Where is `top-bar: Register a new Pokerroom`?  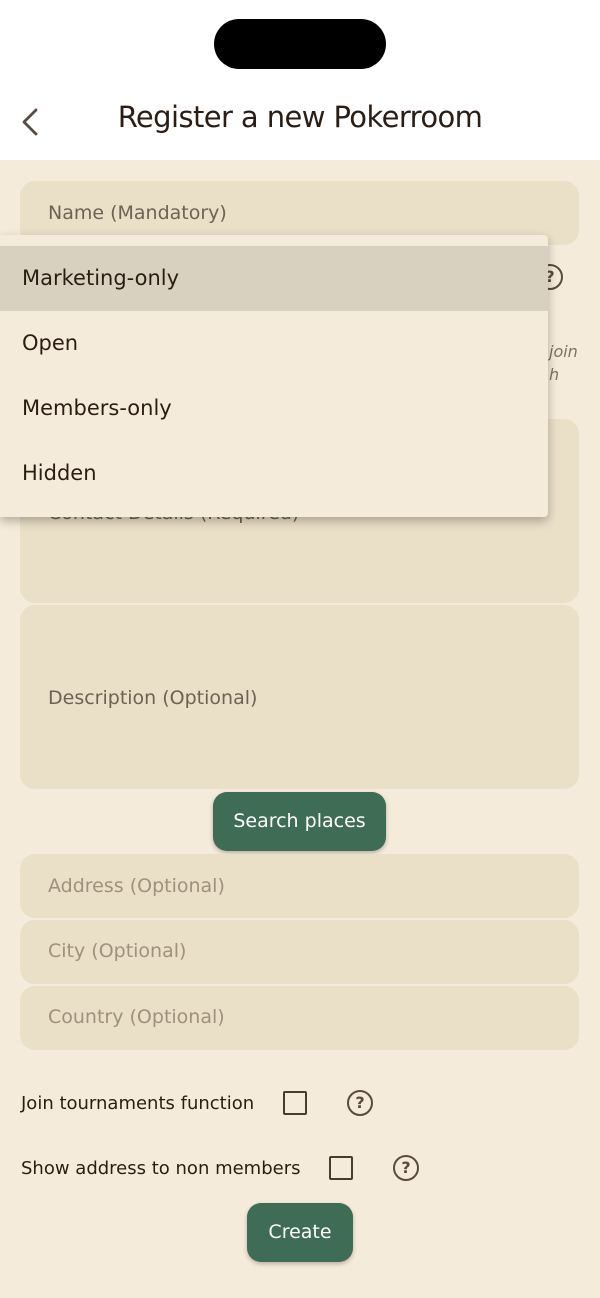
top-bar: Register a new Pokerroom is located at coordinates (300, 80).